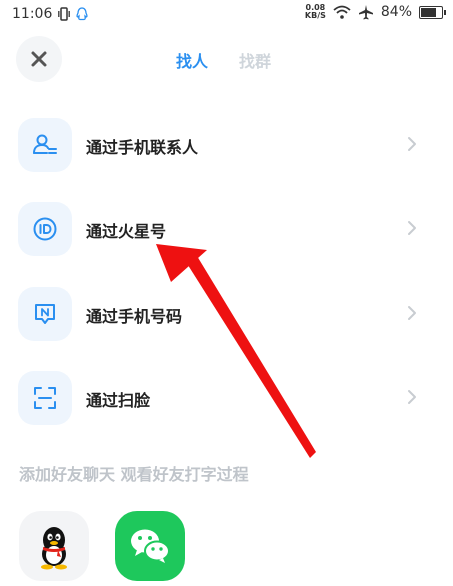 This screenshot has height=586, width=453. What do you see at coordinates (226, 322) in the screenshot?
I see `menu-item-phone-number: 通过手机号码` at bounding box center [226, 322].